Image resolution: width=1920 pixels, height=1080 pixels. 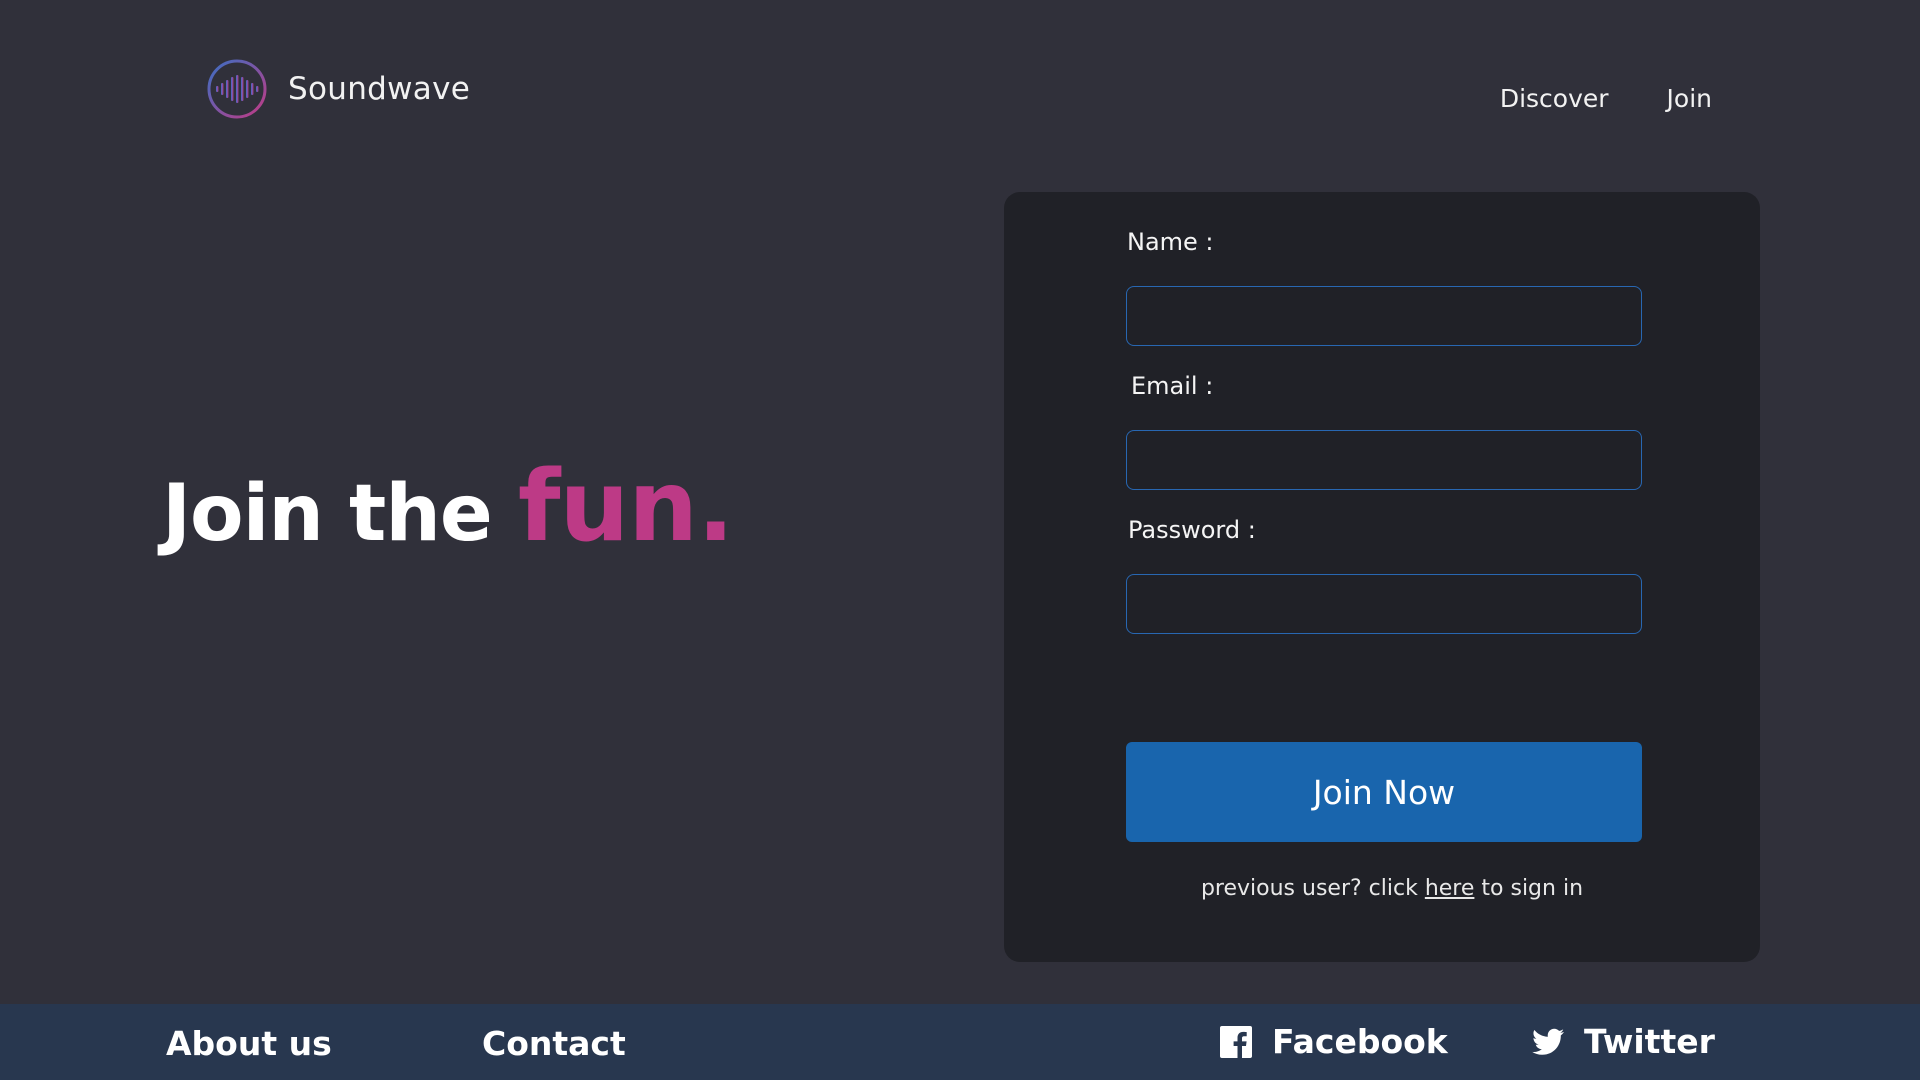 I want to click on hero-accent: fun., so click(x=625, y=507).